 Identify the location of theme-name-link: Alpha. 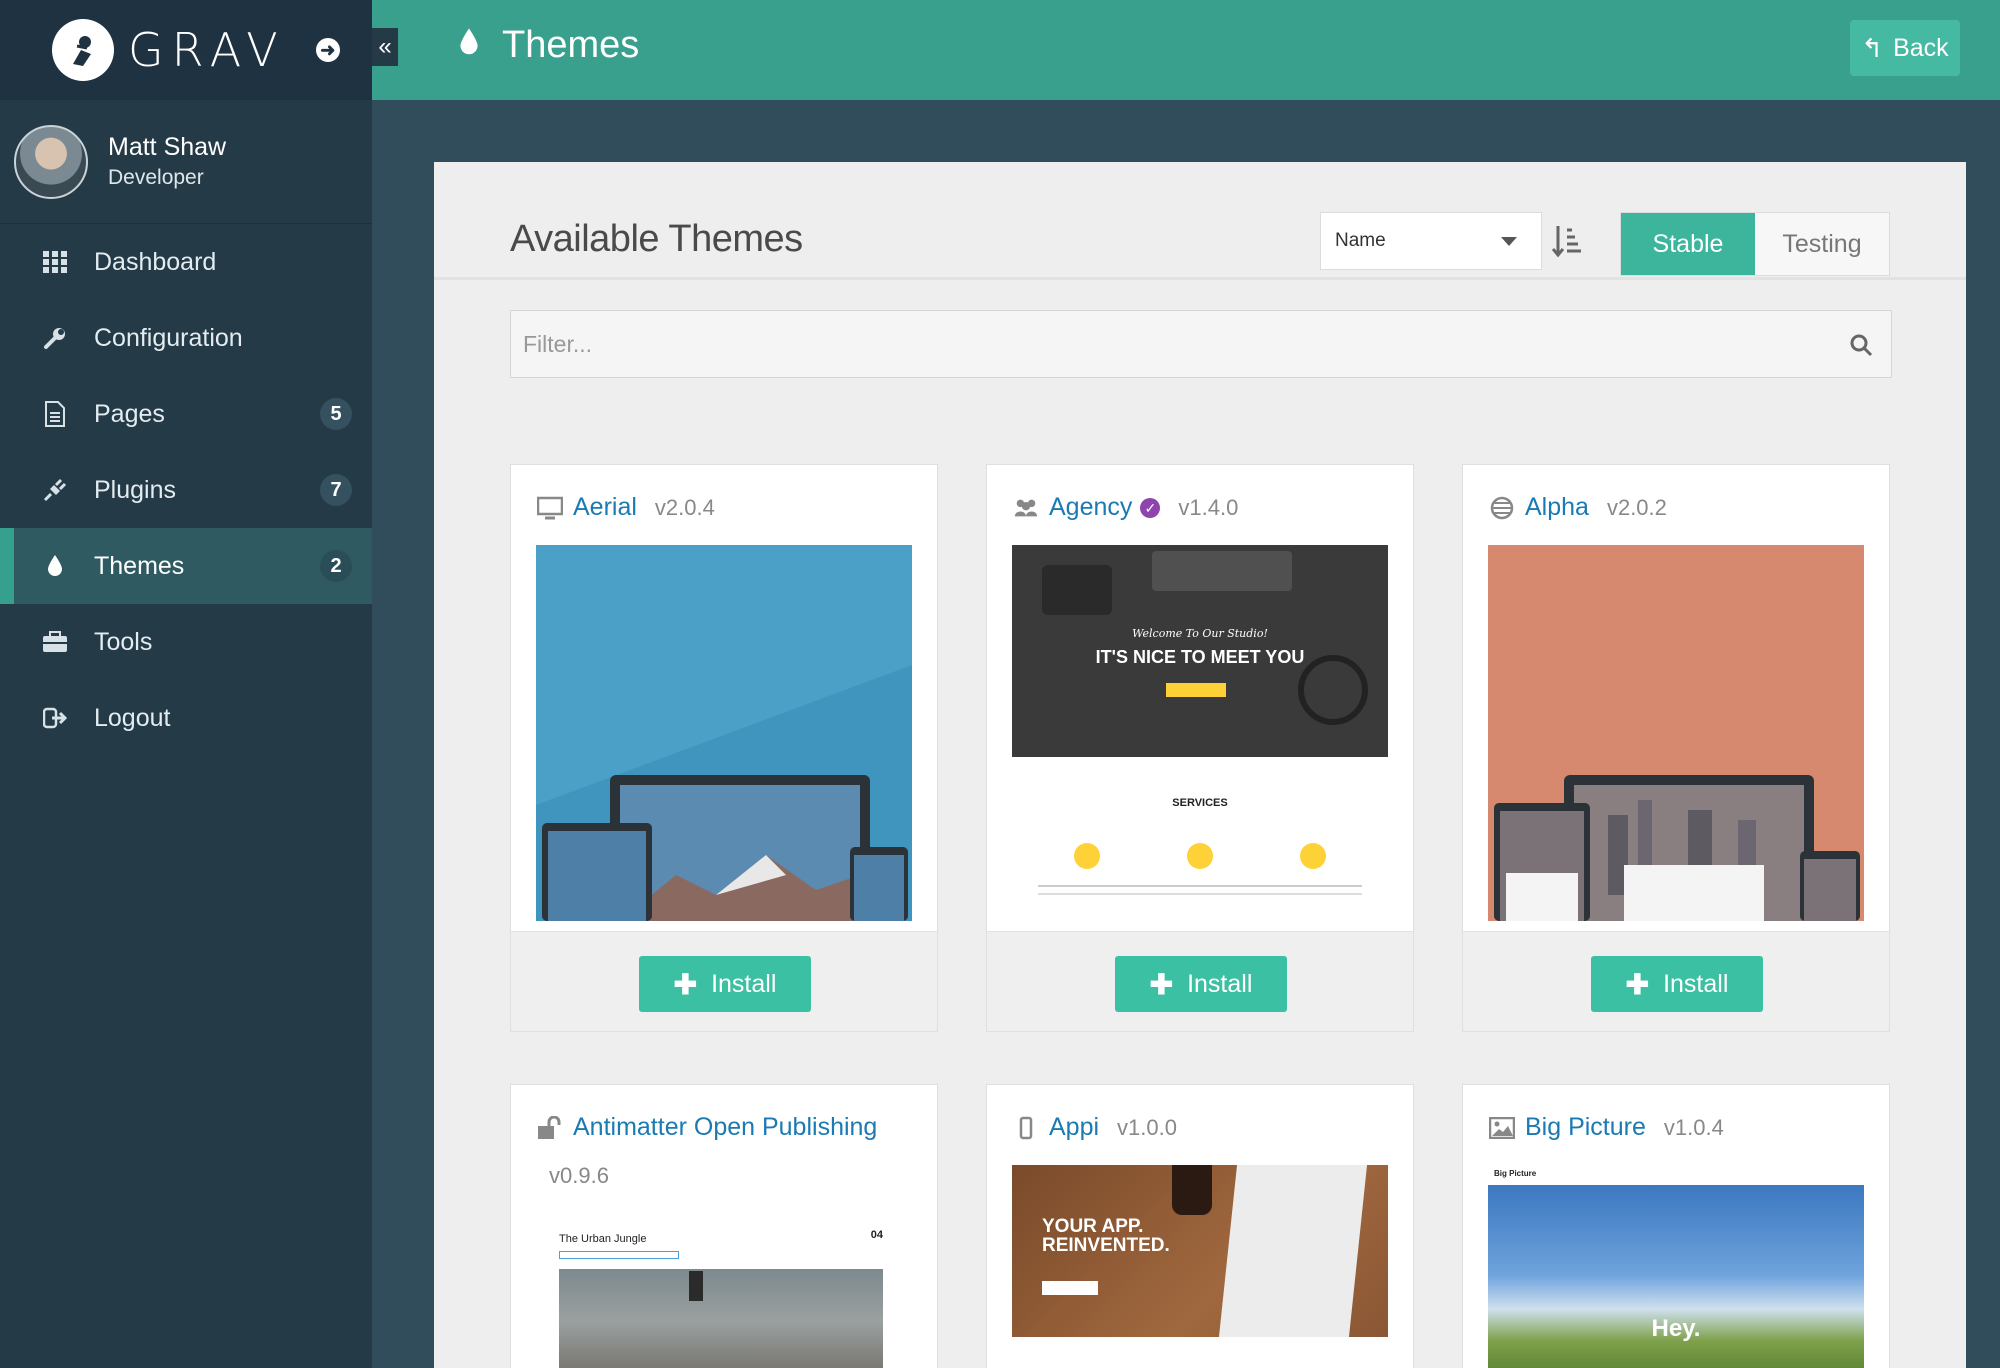
(1557, 507).